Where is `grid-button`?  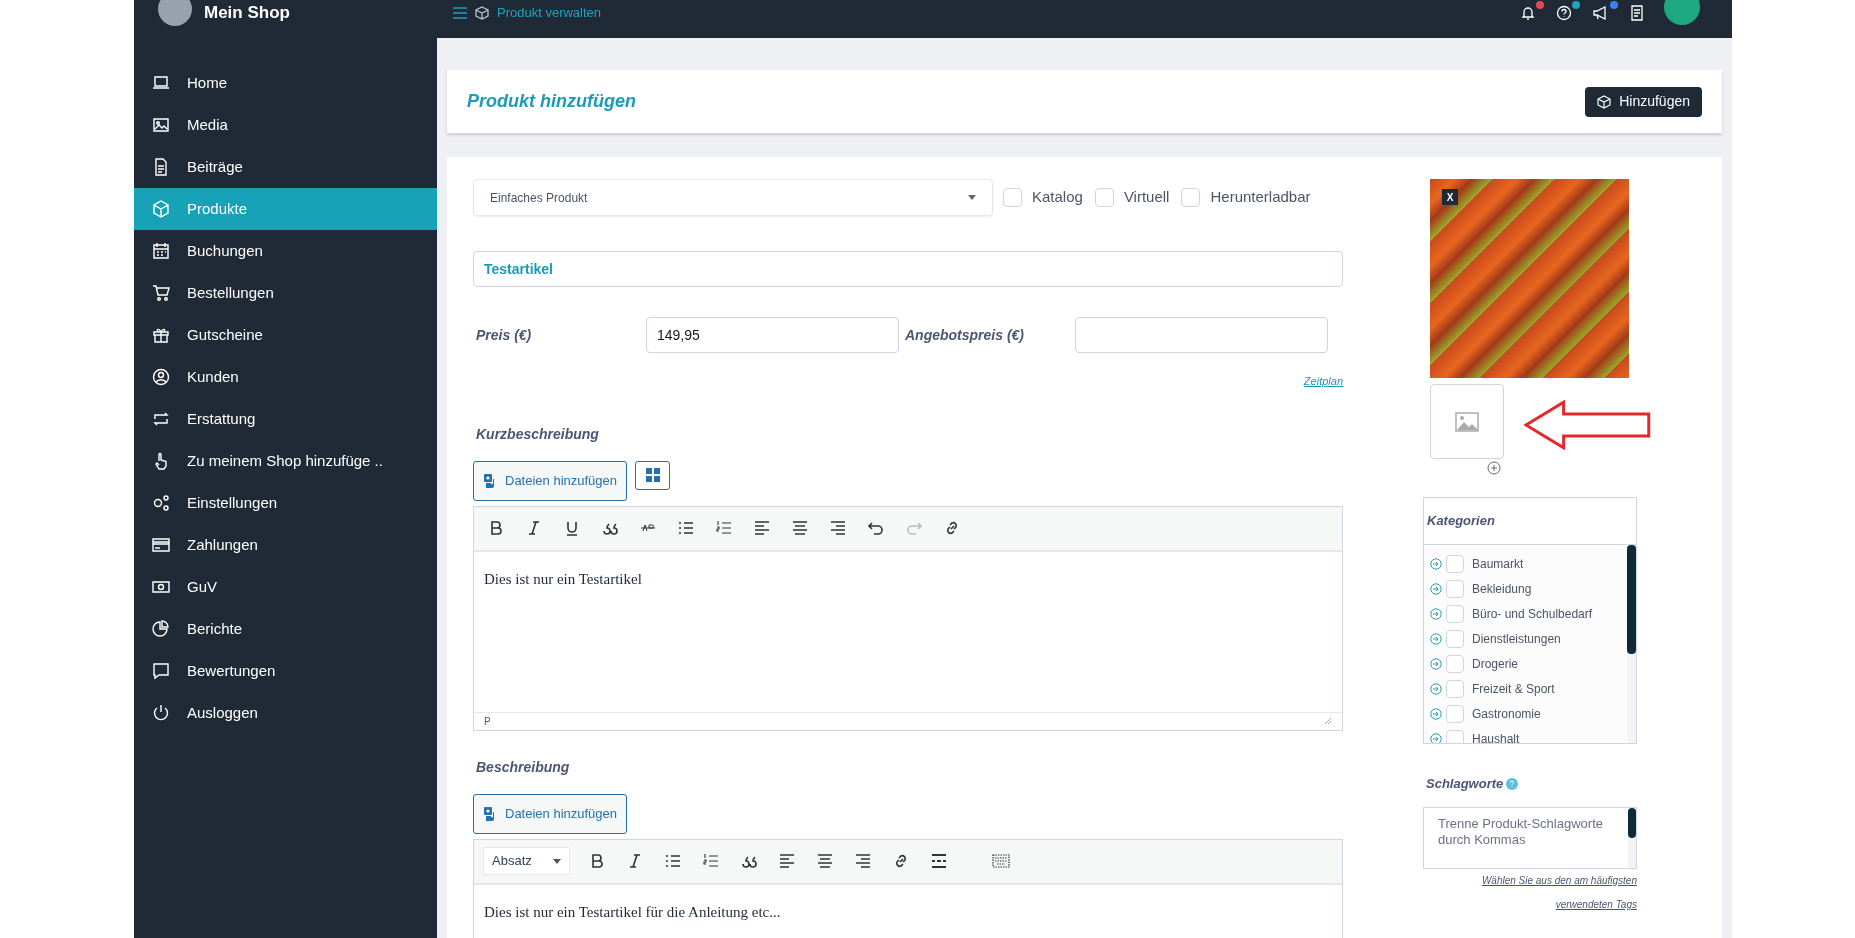
grid-button is located at coordinates (653, 475).